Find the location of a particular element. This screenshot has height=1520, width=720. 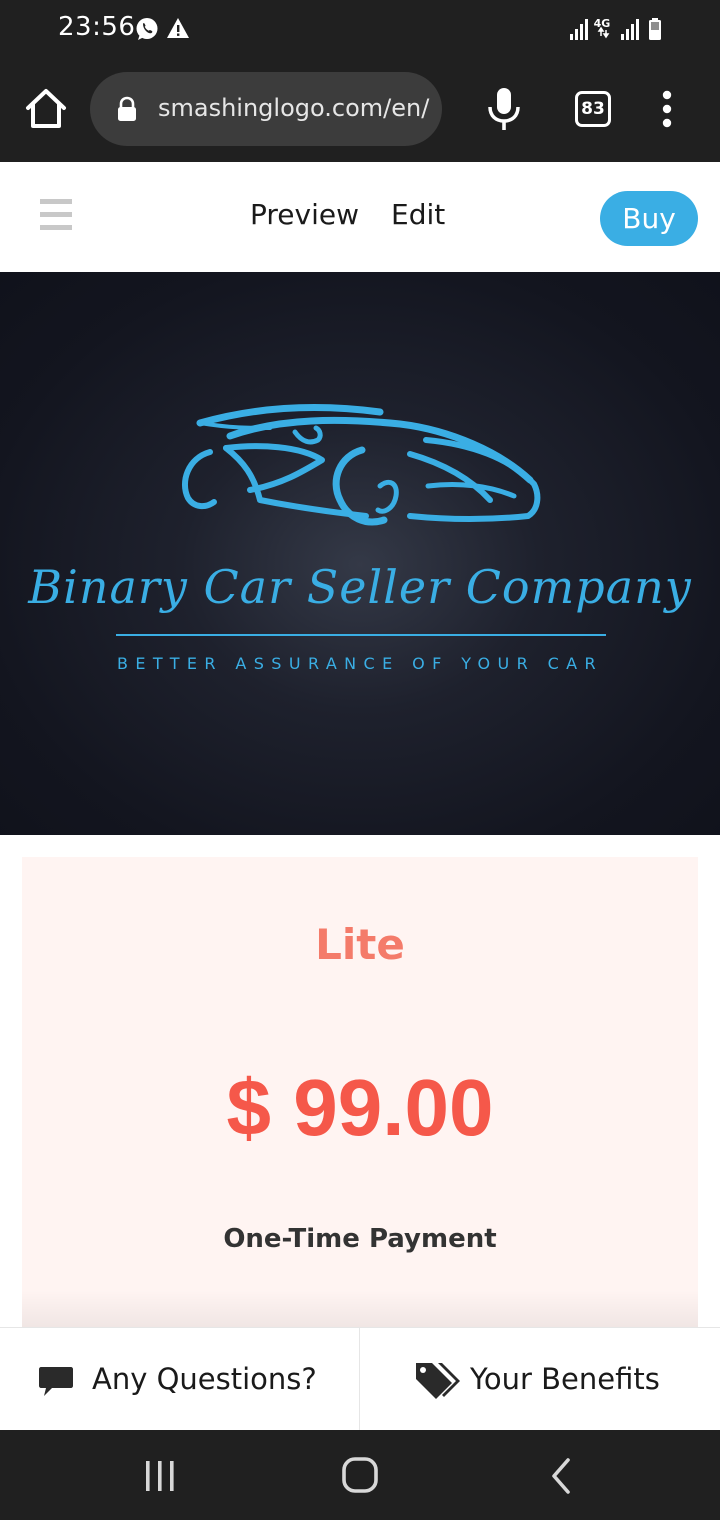

recents-icon is located at coordinates (160, 1476).